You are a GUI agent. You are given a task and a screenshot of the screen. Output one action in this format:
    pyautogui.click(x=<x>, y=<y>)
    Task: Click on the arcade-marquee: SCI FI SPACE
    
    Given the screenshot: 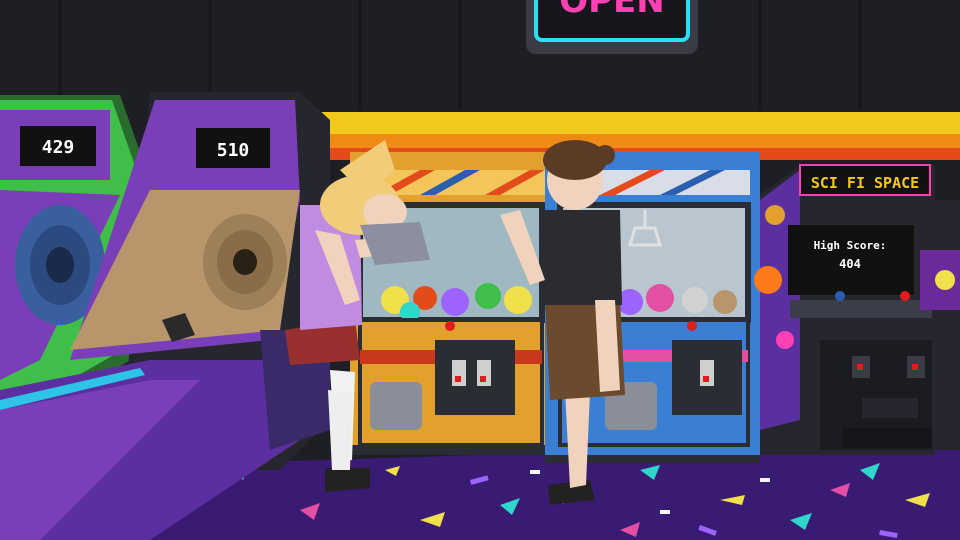 What is the action you would take?
    pyautogui.click(x=865, y=183)
    